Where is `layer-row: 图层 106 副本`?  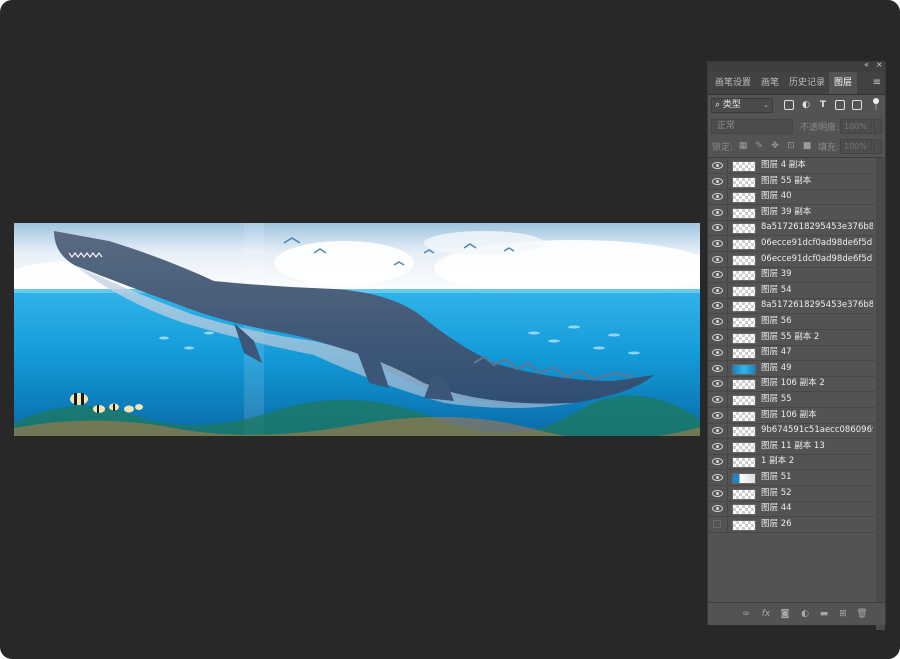 layer-row: 图层 106 副本 is located at coordinates (791, 415).